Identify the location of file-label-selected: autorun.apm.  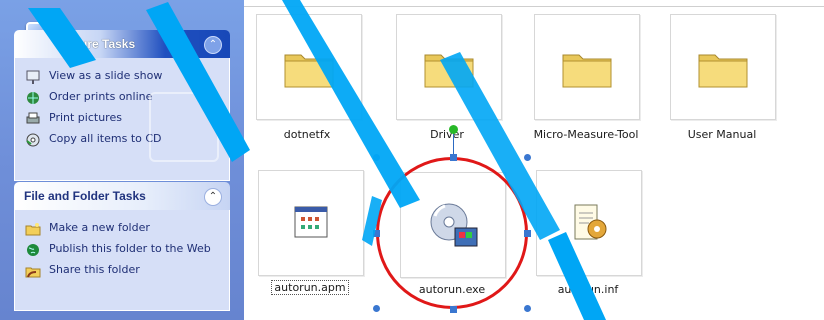
(310, 287).